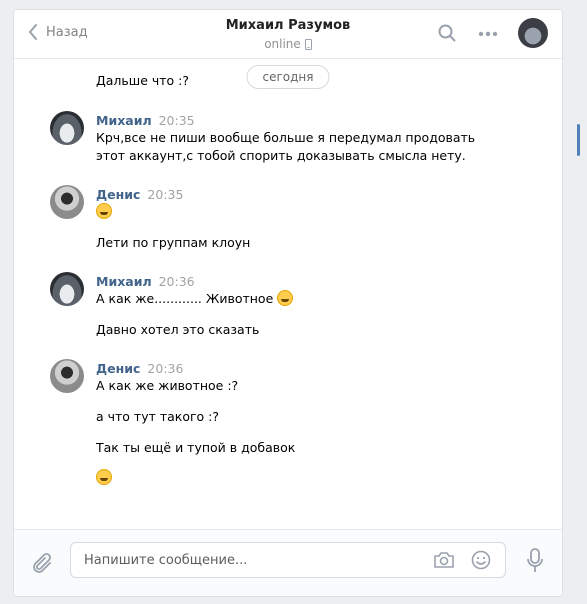  What do you see at coordinates (481, 560) in the screenshot?
I see `smile-icon` at bounding box center [481, 560].